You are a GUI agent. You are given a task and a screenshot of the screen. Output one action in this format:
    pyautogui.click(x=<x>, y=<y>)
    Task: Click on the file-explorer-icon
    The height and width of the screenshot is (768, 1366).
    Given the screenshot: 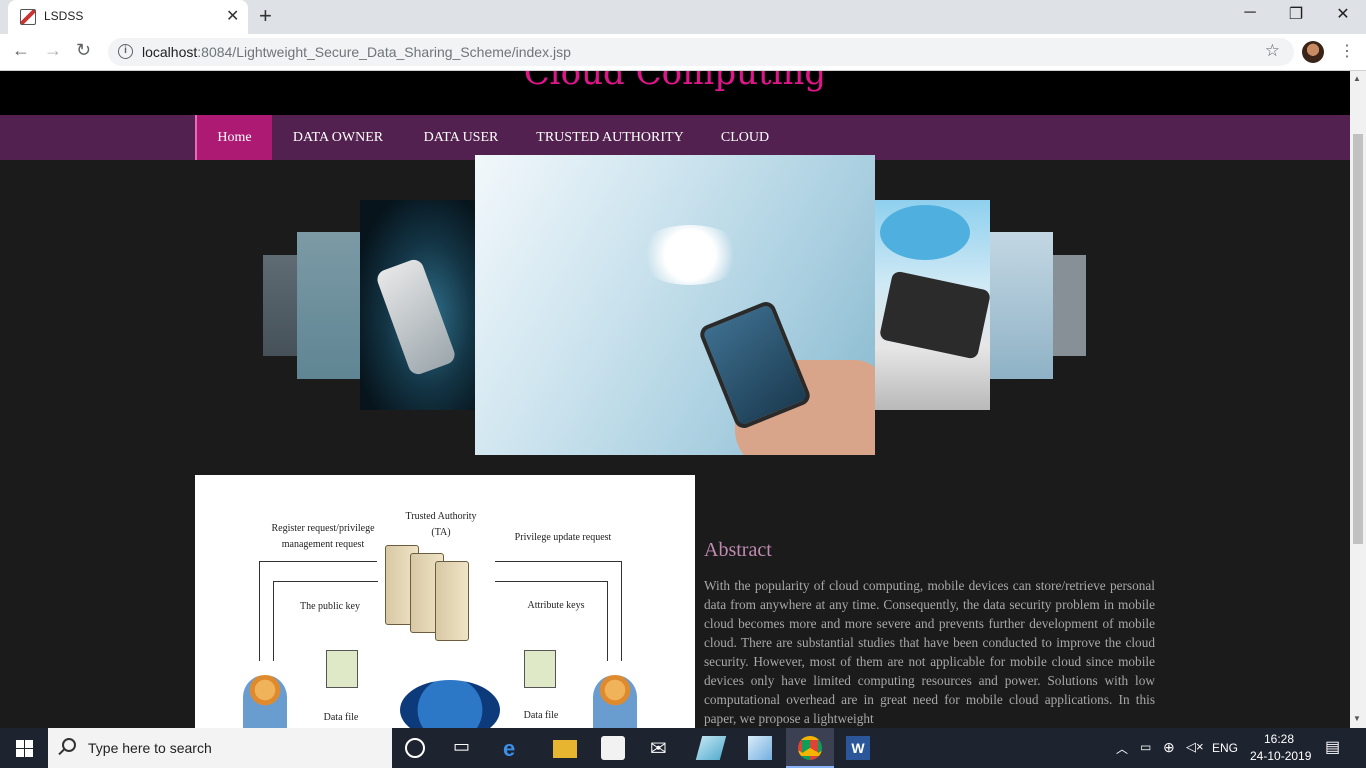 What is the action you would take?
    pyautogui.click(x=565, y=749)
    